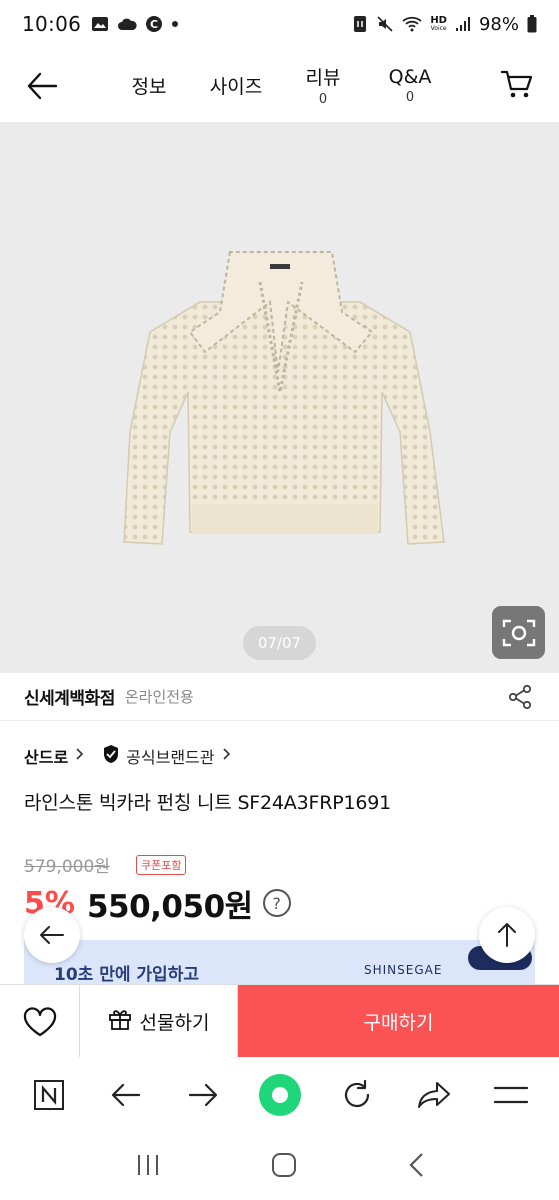 The image size is (559, 1200). Describe the element at coordinates (67, 867) in the screenshot. I see `original-price: 579,000원` at that location.